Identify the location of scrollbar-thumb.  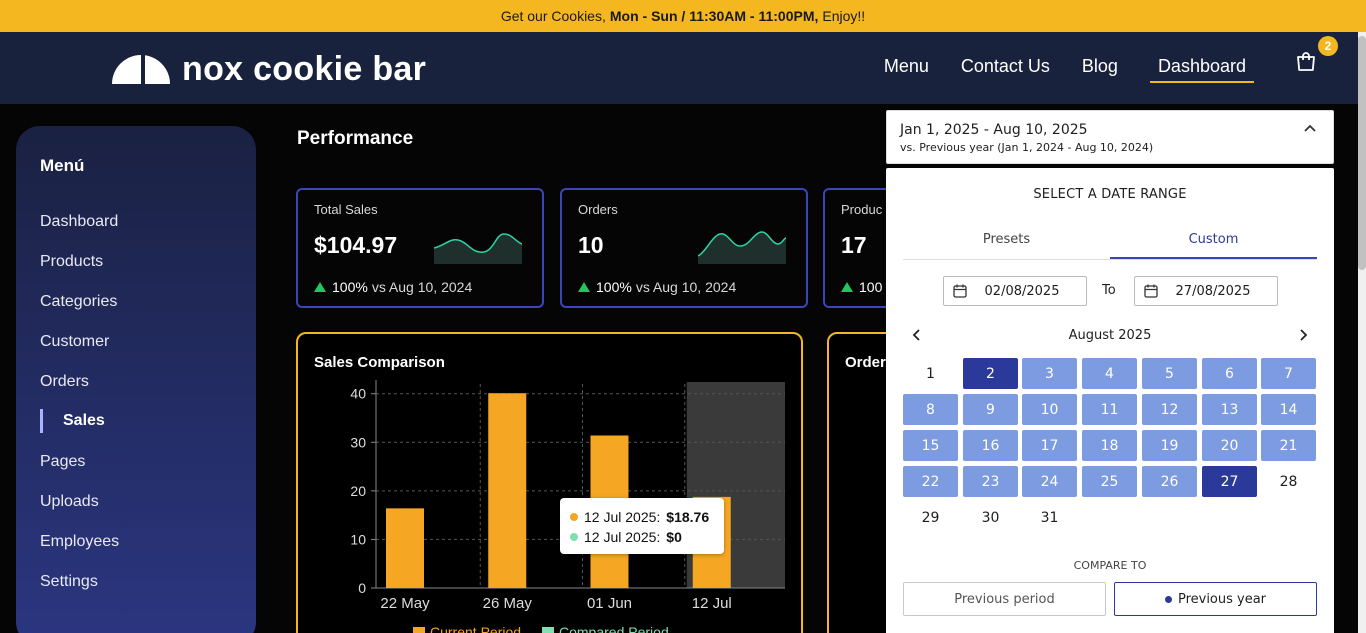
(1362, 153).